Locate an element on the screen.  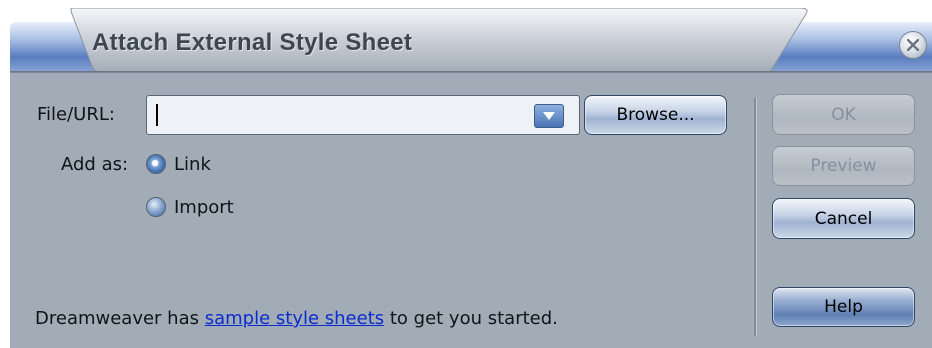
file-url-label: File/URL: is located at coordinates (76, 114).